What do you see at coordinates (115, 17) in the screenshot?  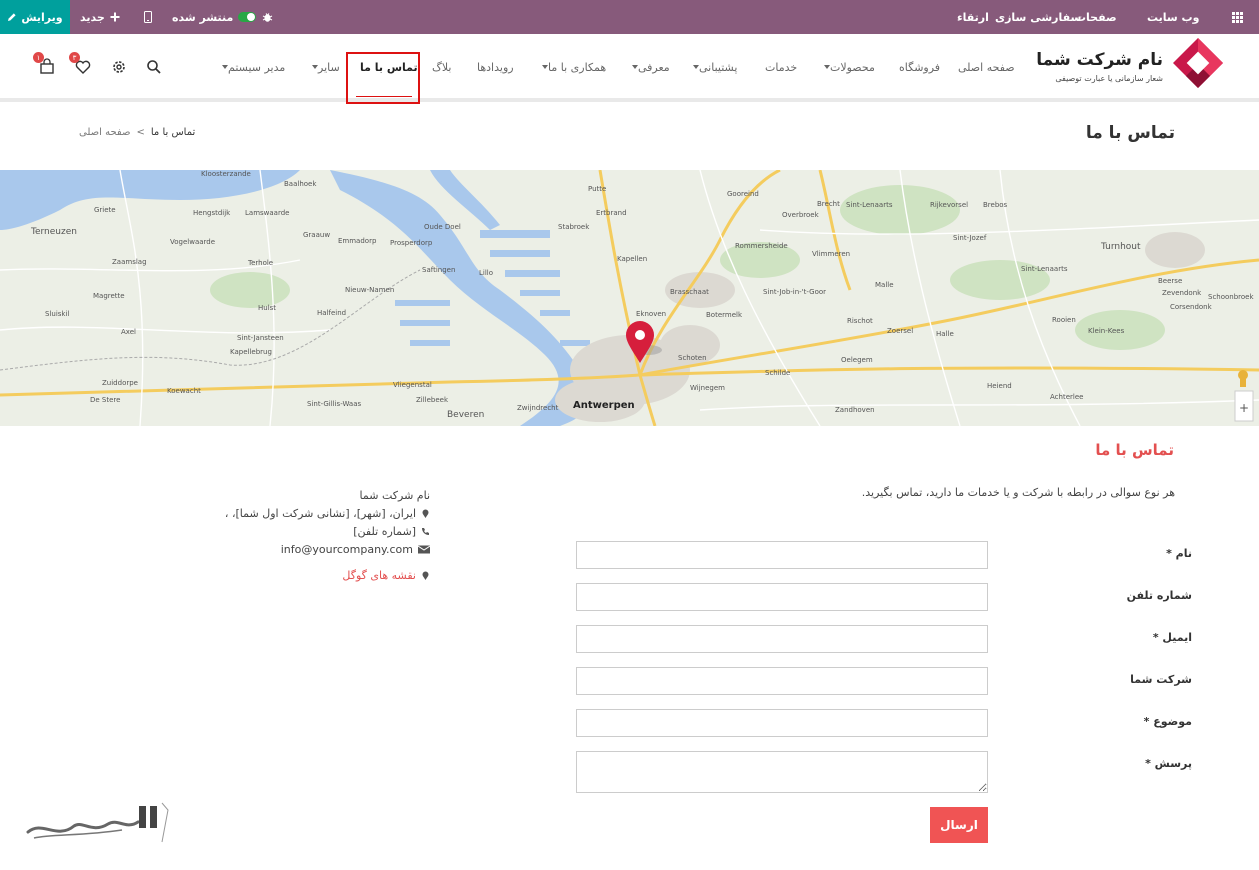 I see `plus-icon` at bounding box center [115, 17].